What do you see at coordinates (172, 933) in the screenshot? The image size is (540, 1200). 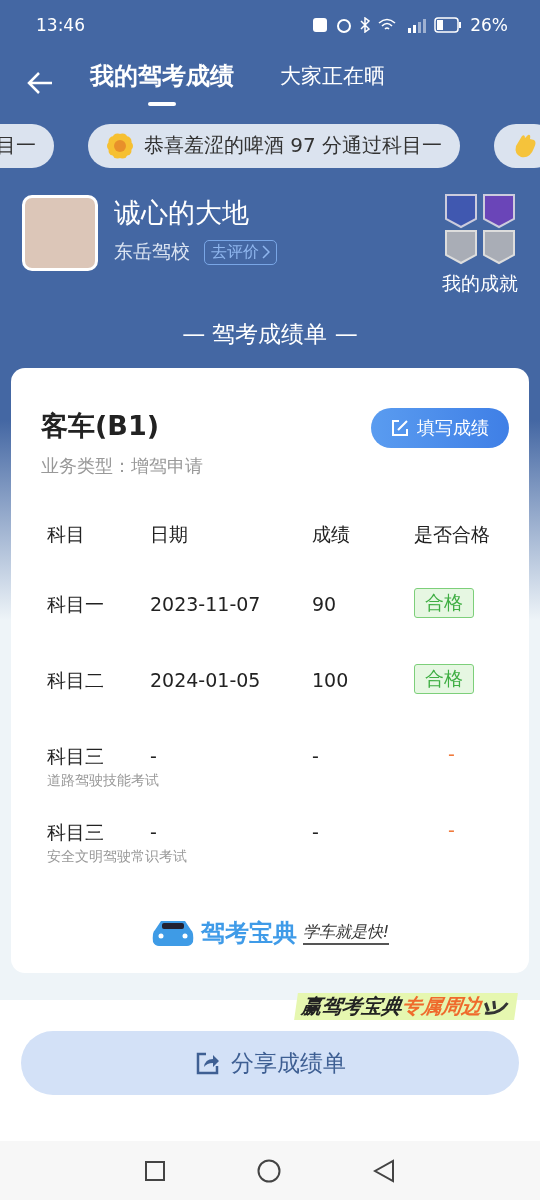 I see `car-icon` at bounding box center [172, 933].